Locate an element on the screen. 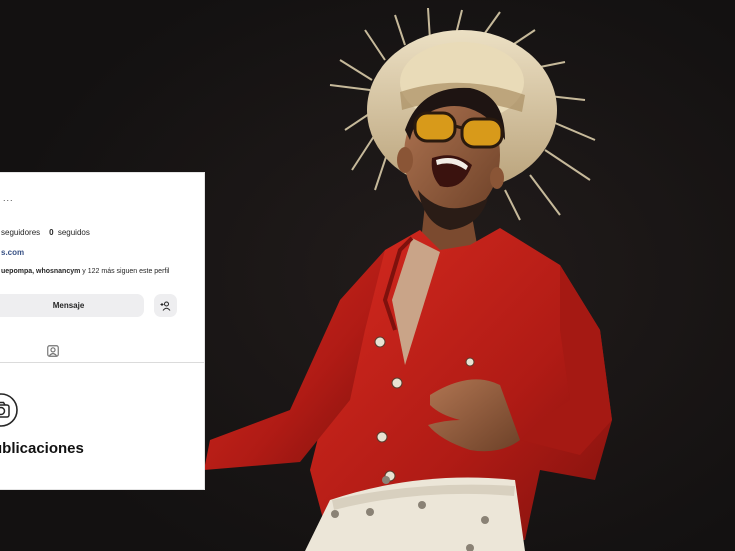  add-user-icon is located at coordinates (165, 306).